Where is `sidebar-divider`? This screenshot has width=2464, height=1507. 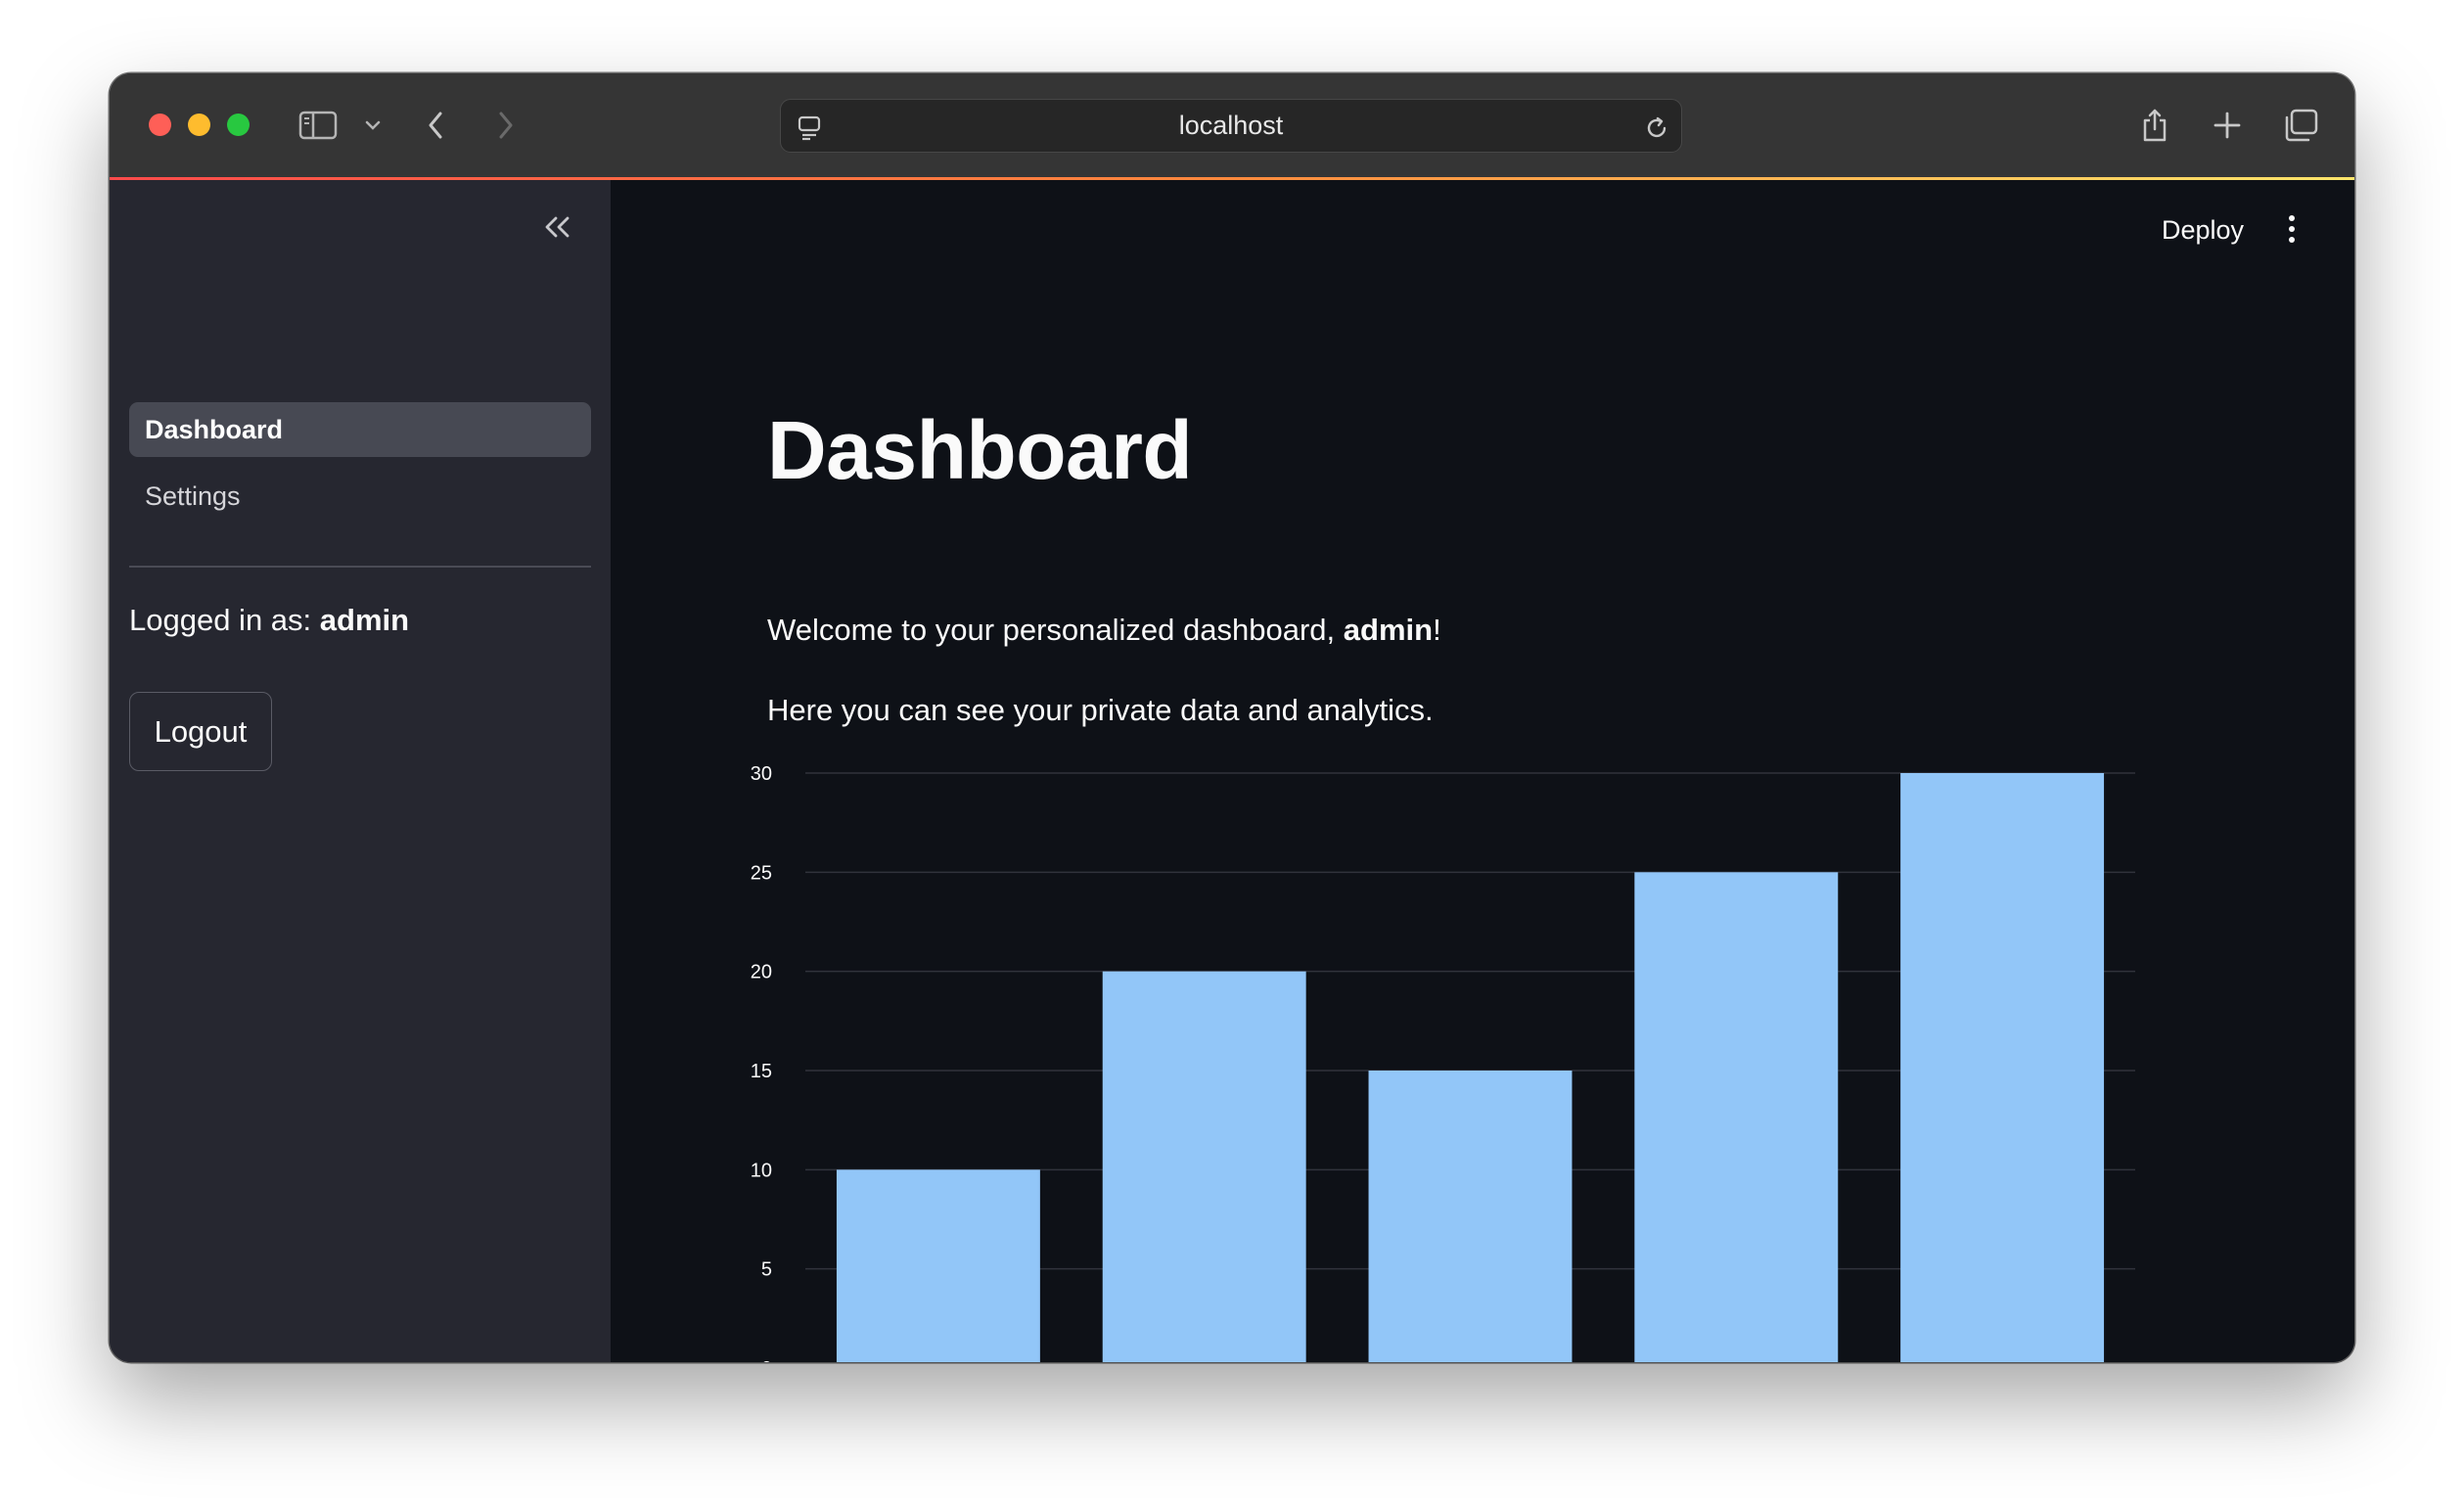 sidebar-divider is located at coordinates (360, 567).